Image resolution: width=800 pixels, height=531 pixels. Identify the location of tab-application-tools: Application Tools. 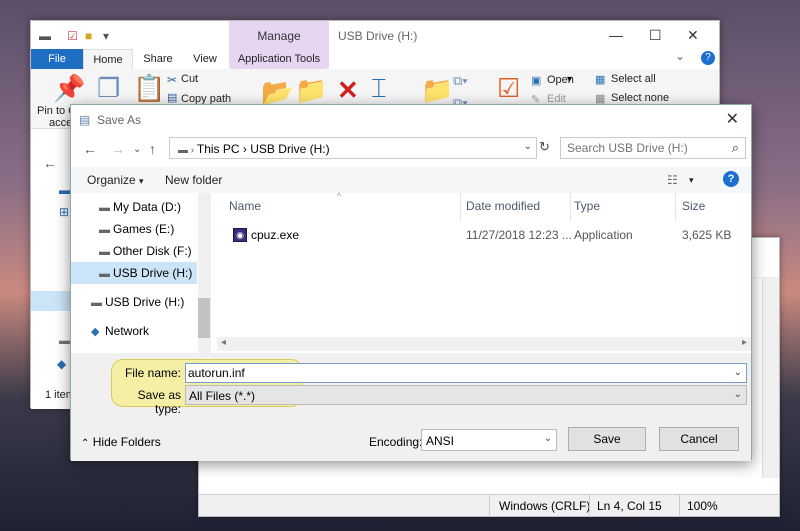
(279, 59).